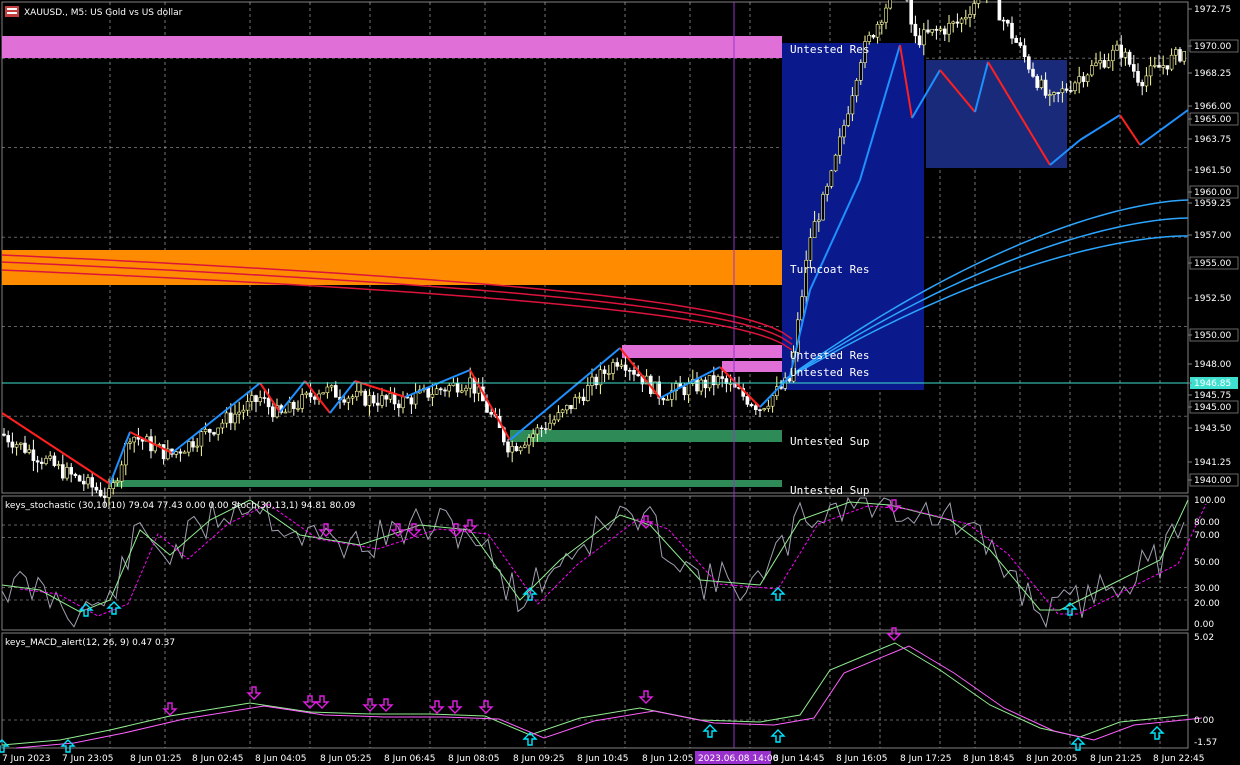 This screenshot has height=765, width=1240. Describe the element at coordinates (1115, 759) in the screenshot. I see `time-axis-label: 8 Jun 21:25` at that location.